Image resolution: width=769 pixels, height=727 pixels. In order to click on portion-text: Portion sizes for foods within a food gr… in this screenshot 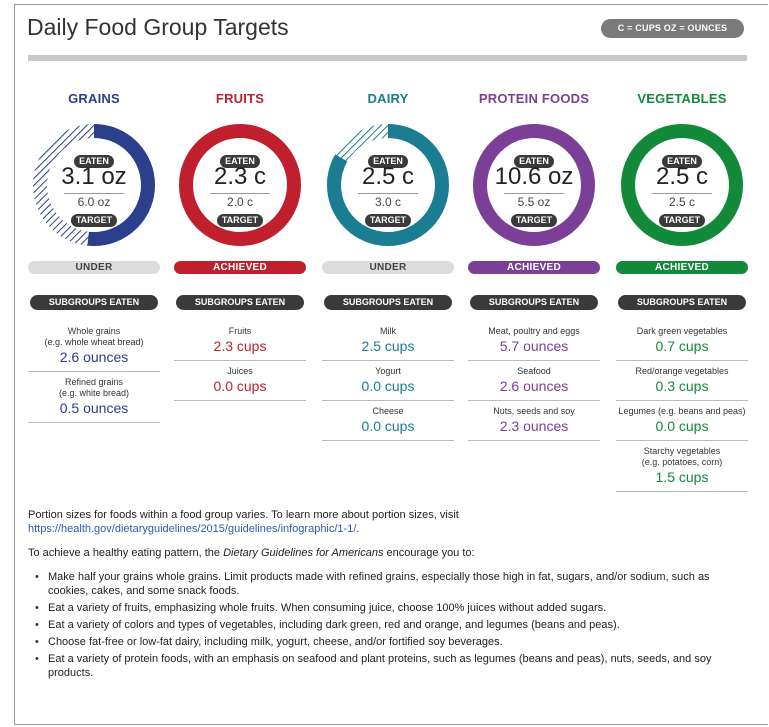, I will do `click(243, 515)`.